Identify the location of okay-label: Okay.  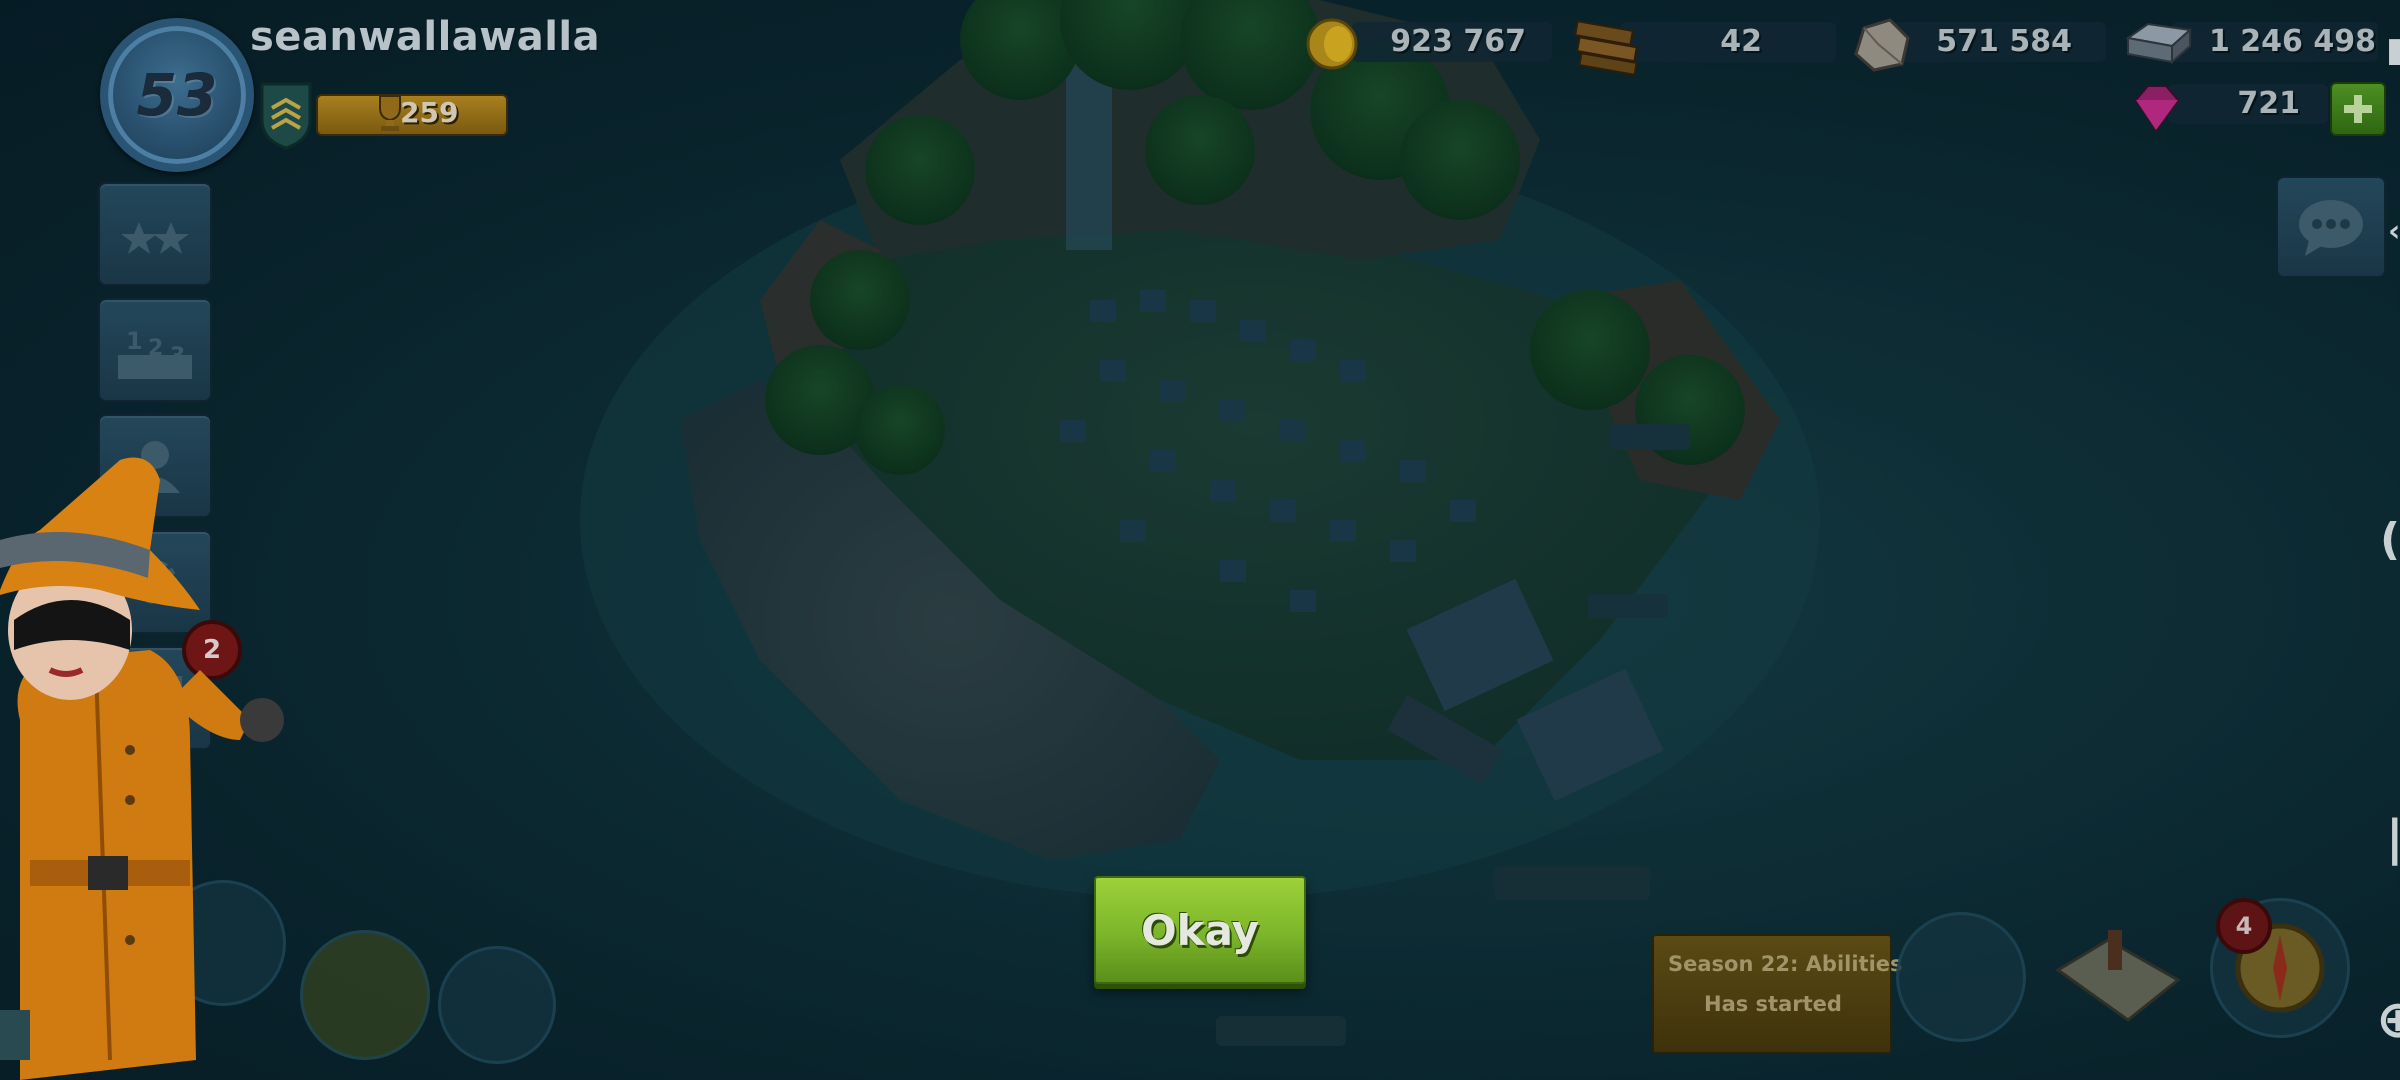
(1200, 930).